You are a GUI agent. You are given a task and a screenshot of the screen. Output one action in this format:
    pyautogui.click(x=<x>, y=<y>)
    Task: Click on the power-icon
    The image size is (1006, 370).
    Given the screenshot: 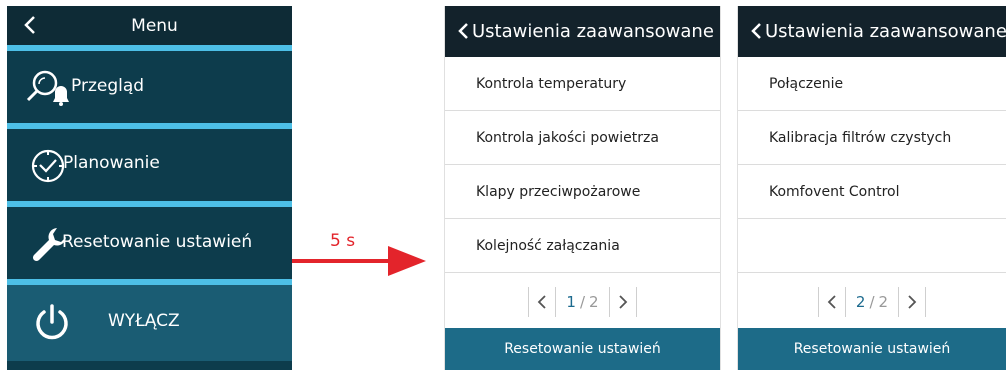 What is the action you would take?
    pyautogui.click(x=52, y=322)
    